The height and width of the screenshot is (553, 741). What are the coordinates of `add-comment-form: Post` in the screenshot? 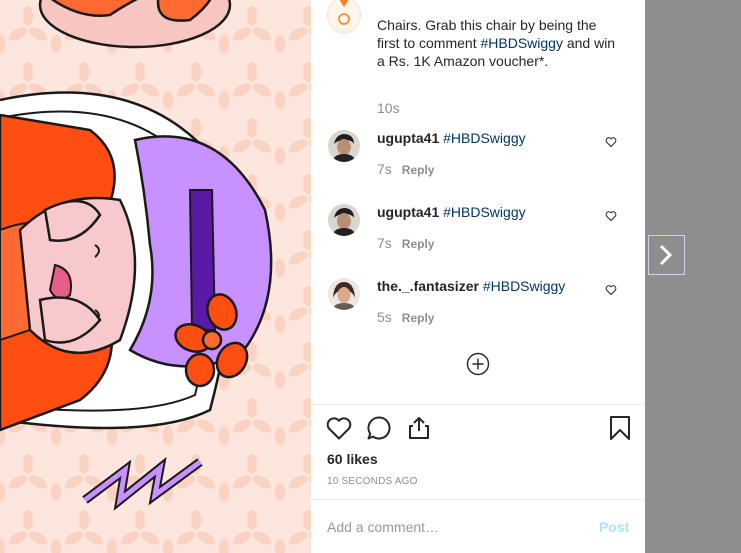 It's located at (478, 526).